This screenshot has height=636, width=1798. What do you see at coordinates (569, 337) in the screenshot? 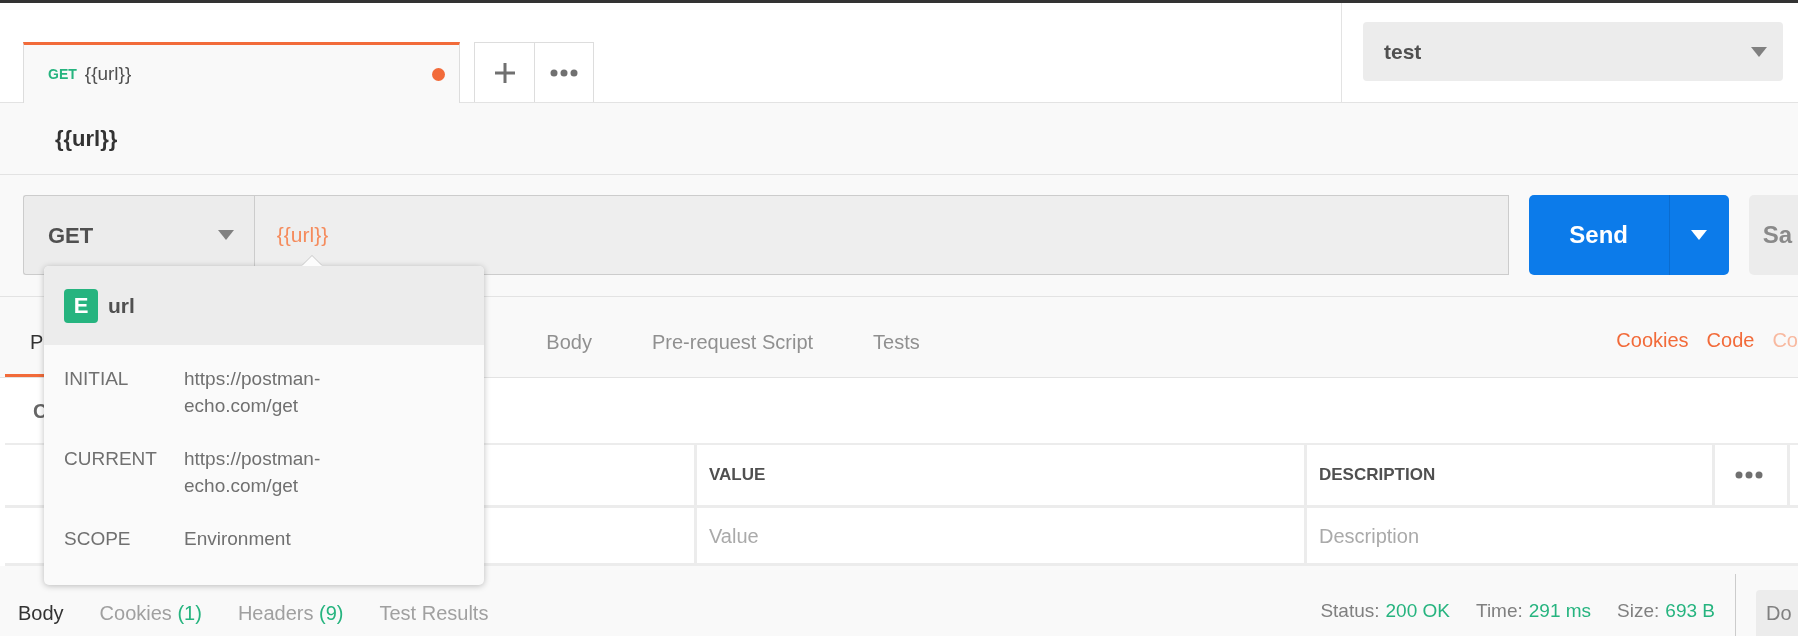
I see `request-section-tab: Body` at bounding box center [569, 337].